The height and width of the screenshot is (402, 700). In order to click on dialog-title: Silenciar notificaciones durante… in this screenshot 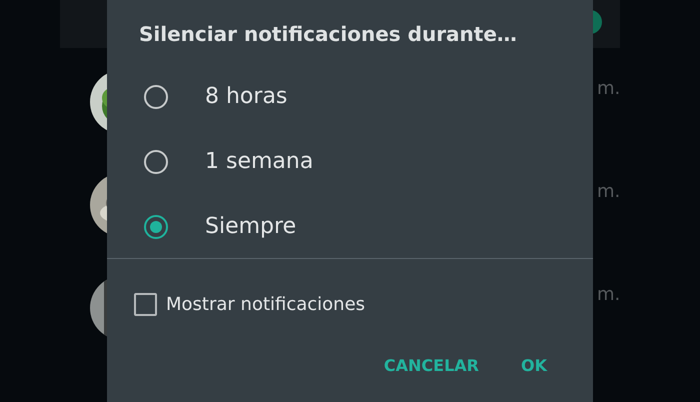, I will do `click(328, 35)`.